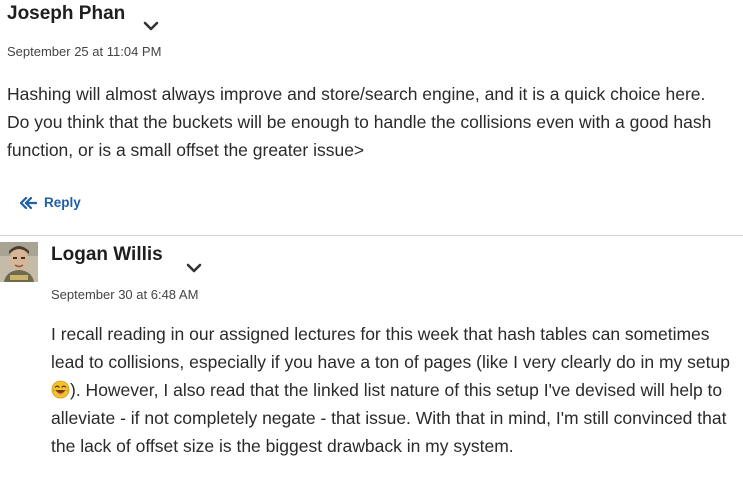  I want to click on reply-label: Reply, so click(62, 202).